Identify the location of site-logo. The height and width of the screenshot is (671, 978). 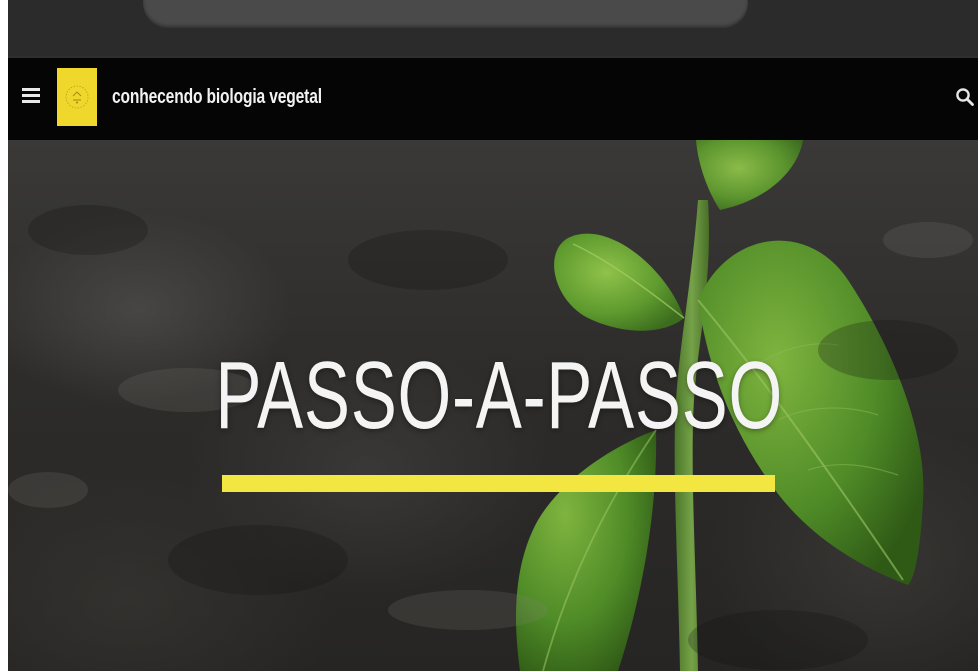
(77, 97).